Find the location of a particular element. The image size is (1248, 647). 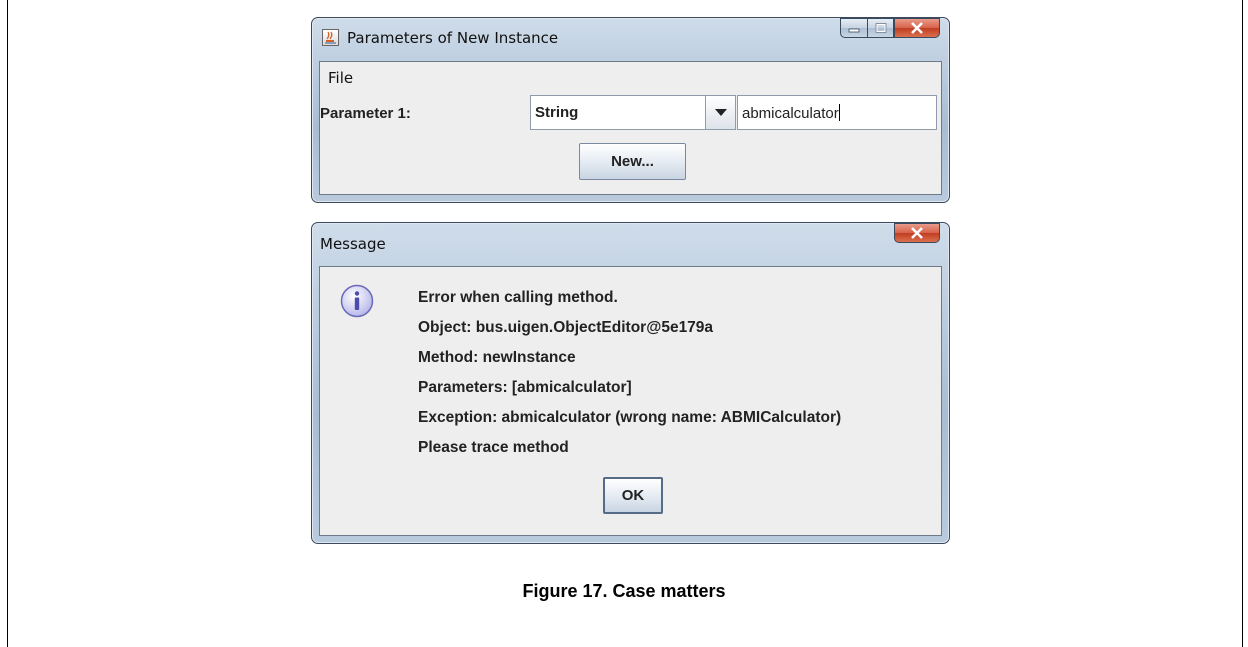

parameter-1-label: Parameter 1: is located at coordinates (365, 113).